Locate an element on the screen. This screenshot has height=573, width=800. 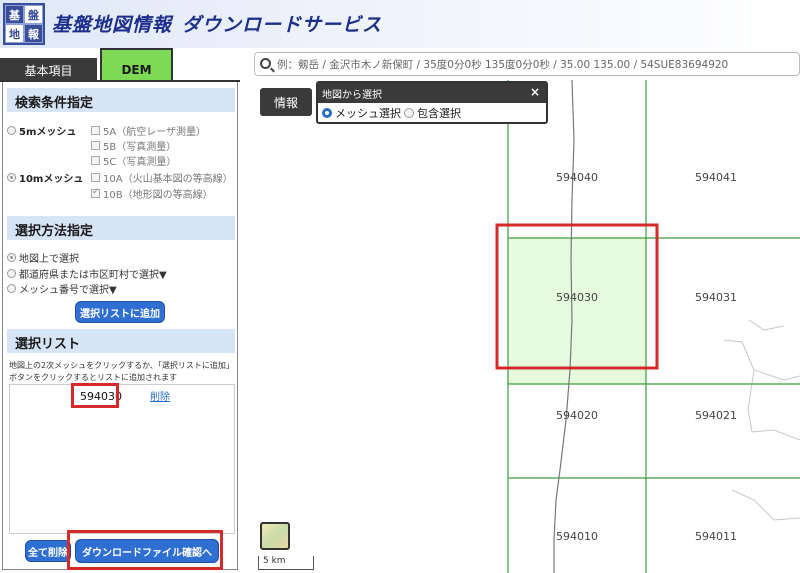
popup-header: 地図から選択 × is located at coordinates (432, 93).